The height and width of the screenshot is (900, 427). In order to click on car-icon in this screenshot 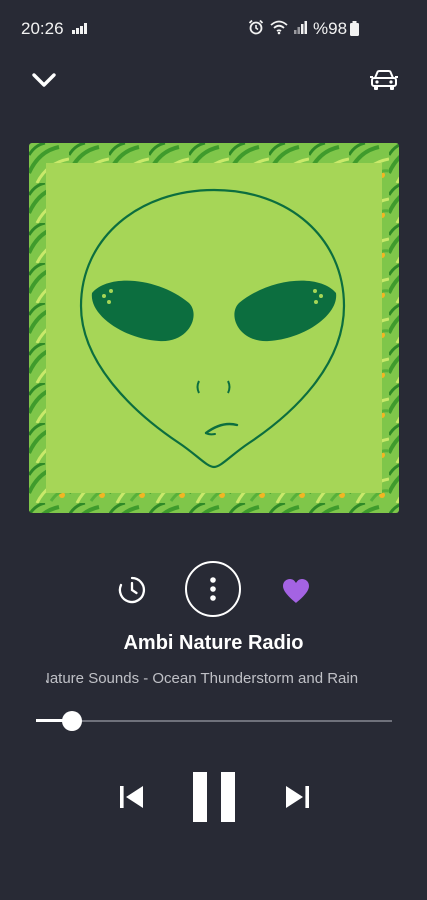, I will do `click(384, 80)`.